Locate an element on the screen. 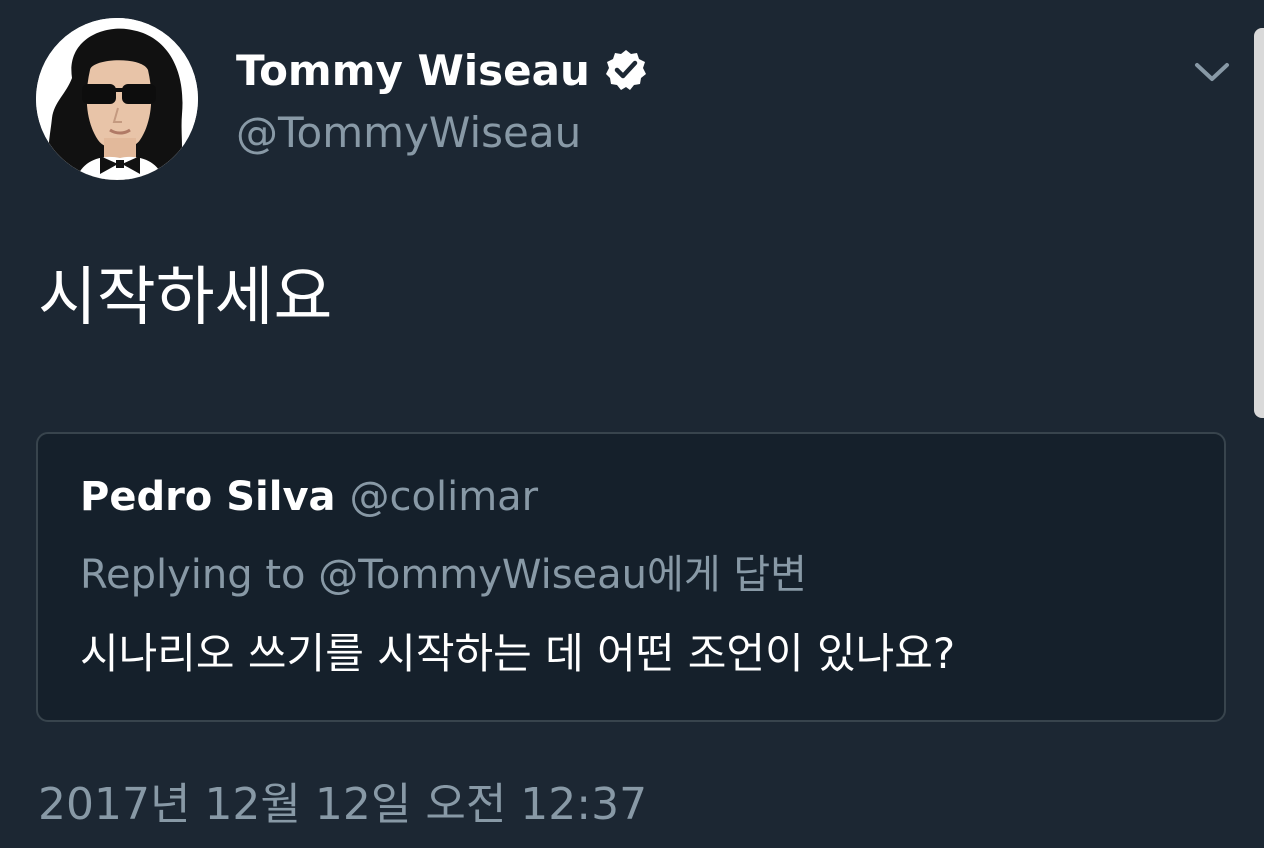 Image resolution: width=1264 pixels, height=848 pixels. scrollbar is located at coordinates (1259, 223).